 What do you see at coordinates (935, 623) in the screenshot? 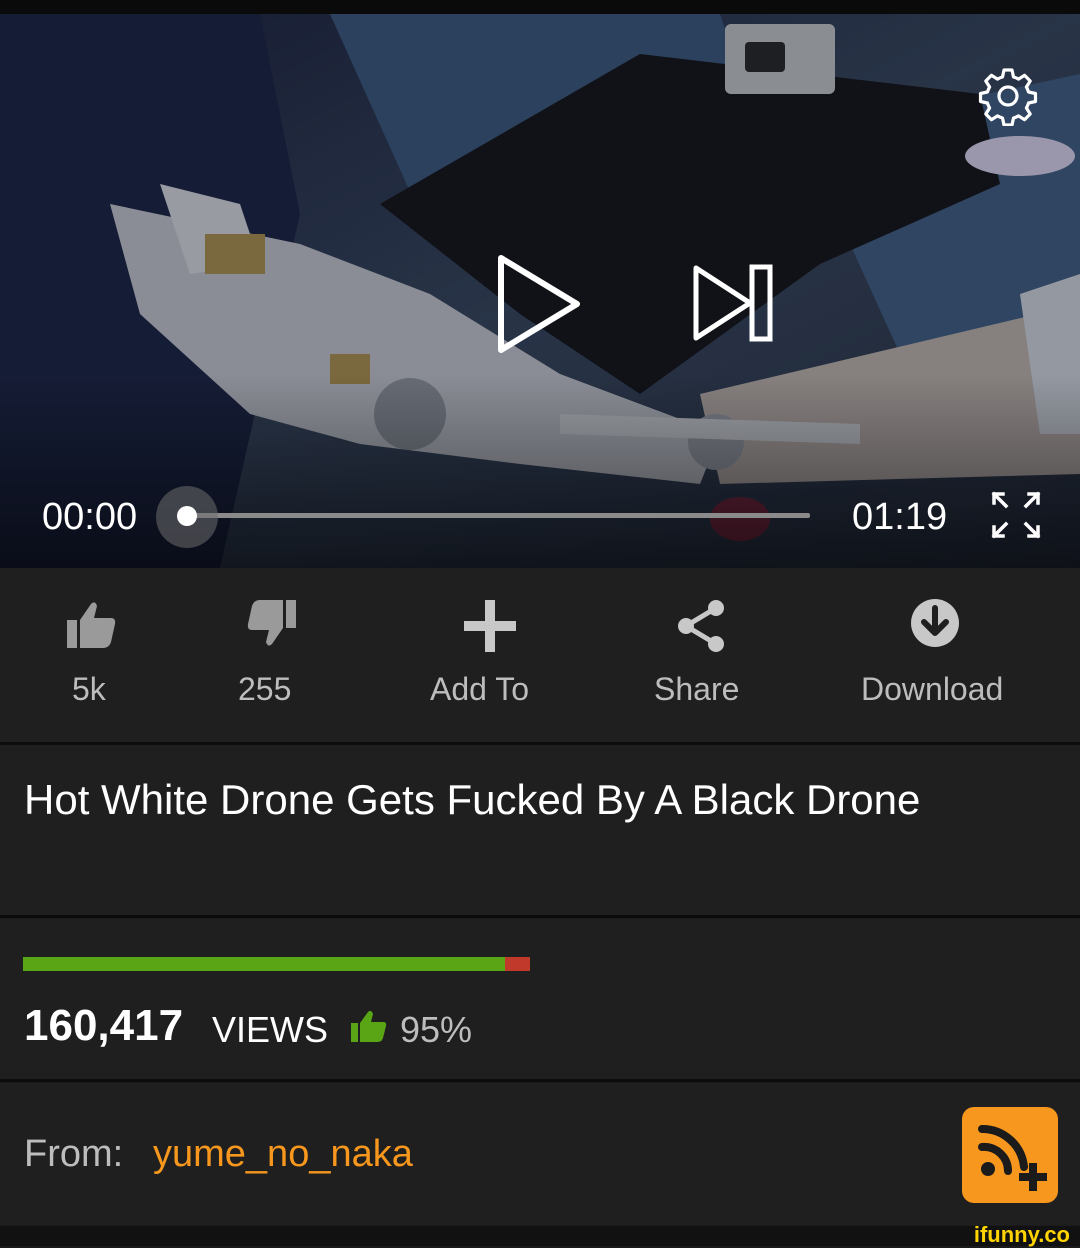
I see `download-icon` at bounding box center [935, 623].